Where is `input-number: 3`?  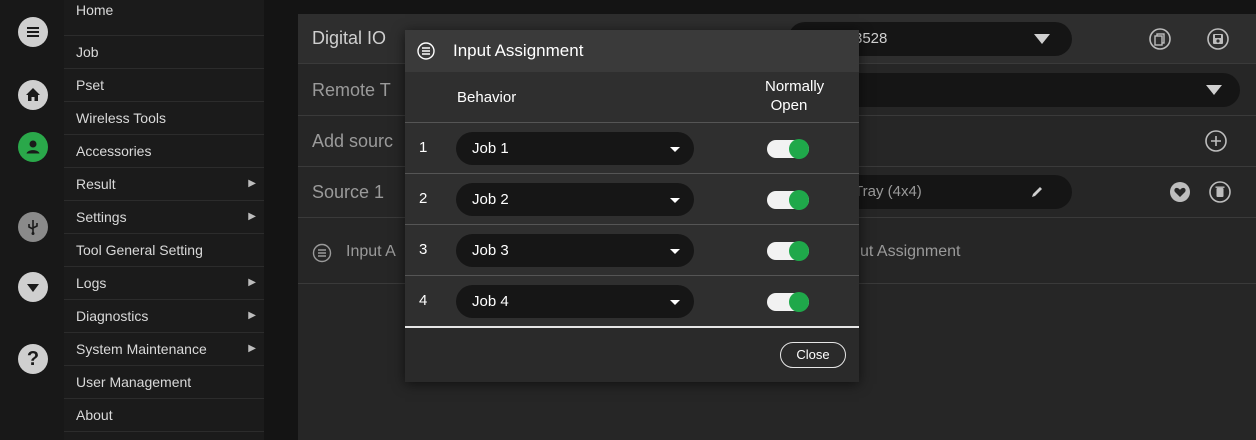 input-number: 3 is located at coordinates (423, 249).